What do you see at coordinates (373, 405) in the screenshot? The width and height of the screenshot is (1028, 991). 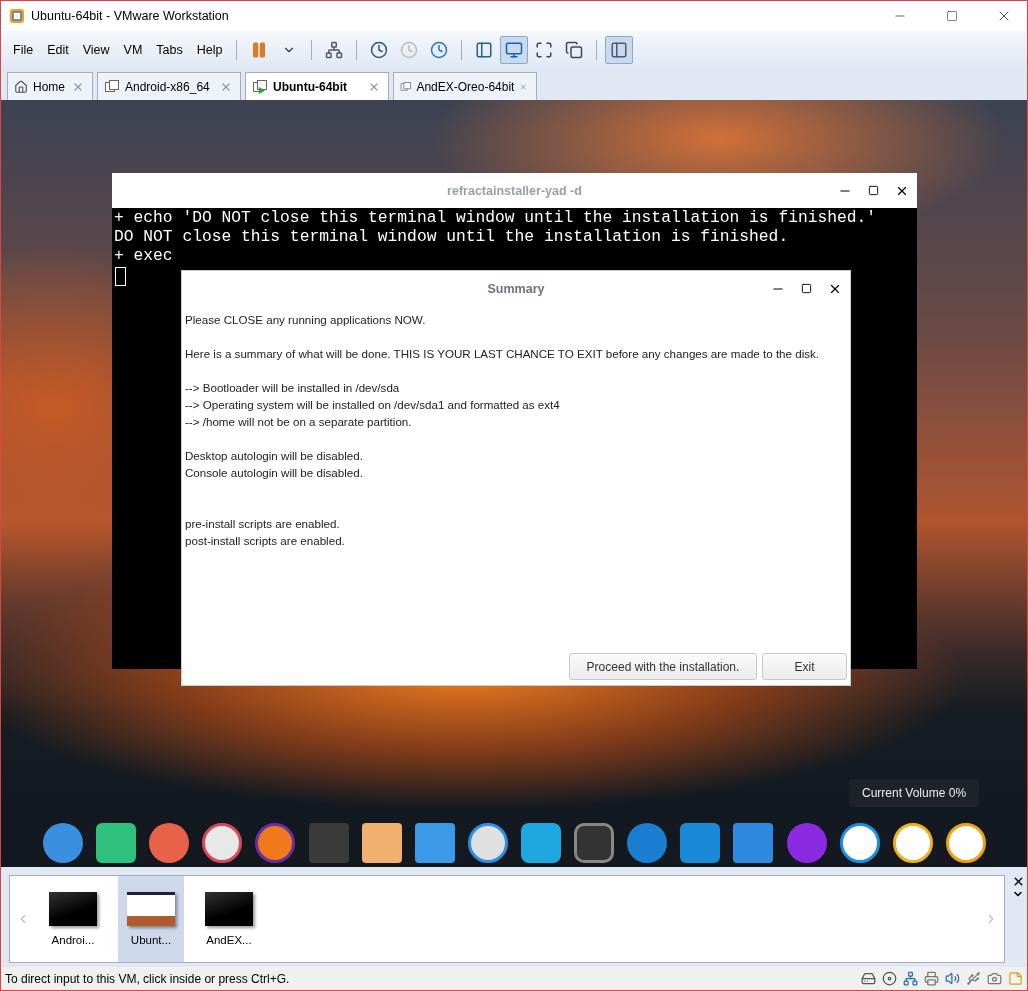 I see `summary-text: --> Operating system will be installed on /dev/sda1 and formatted as ext4` at bounding box center [373, 405].